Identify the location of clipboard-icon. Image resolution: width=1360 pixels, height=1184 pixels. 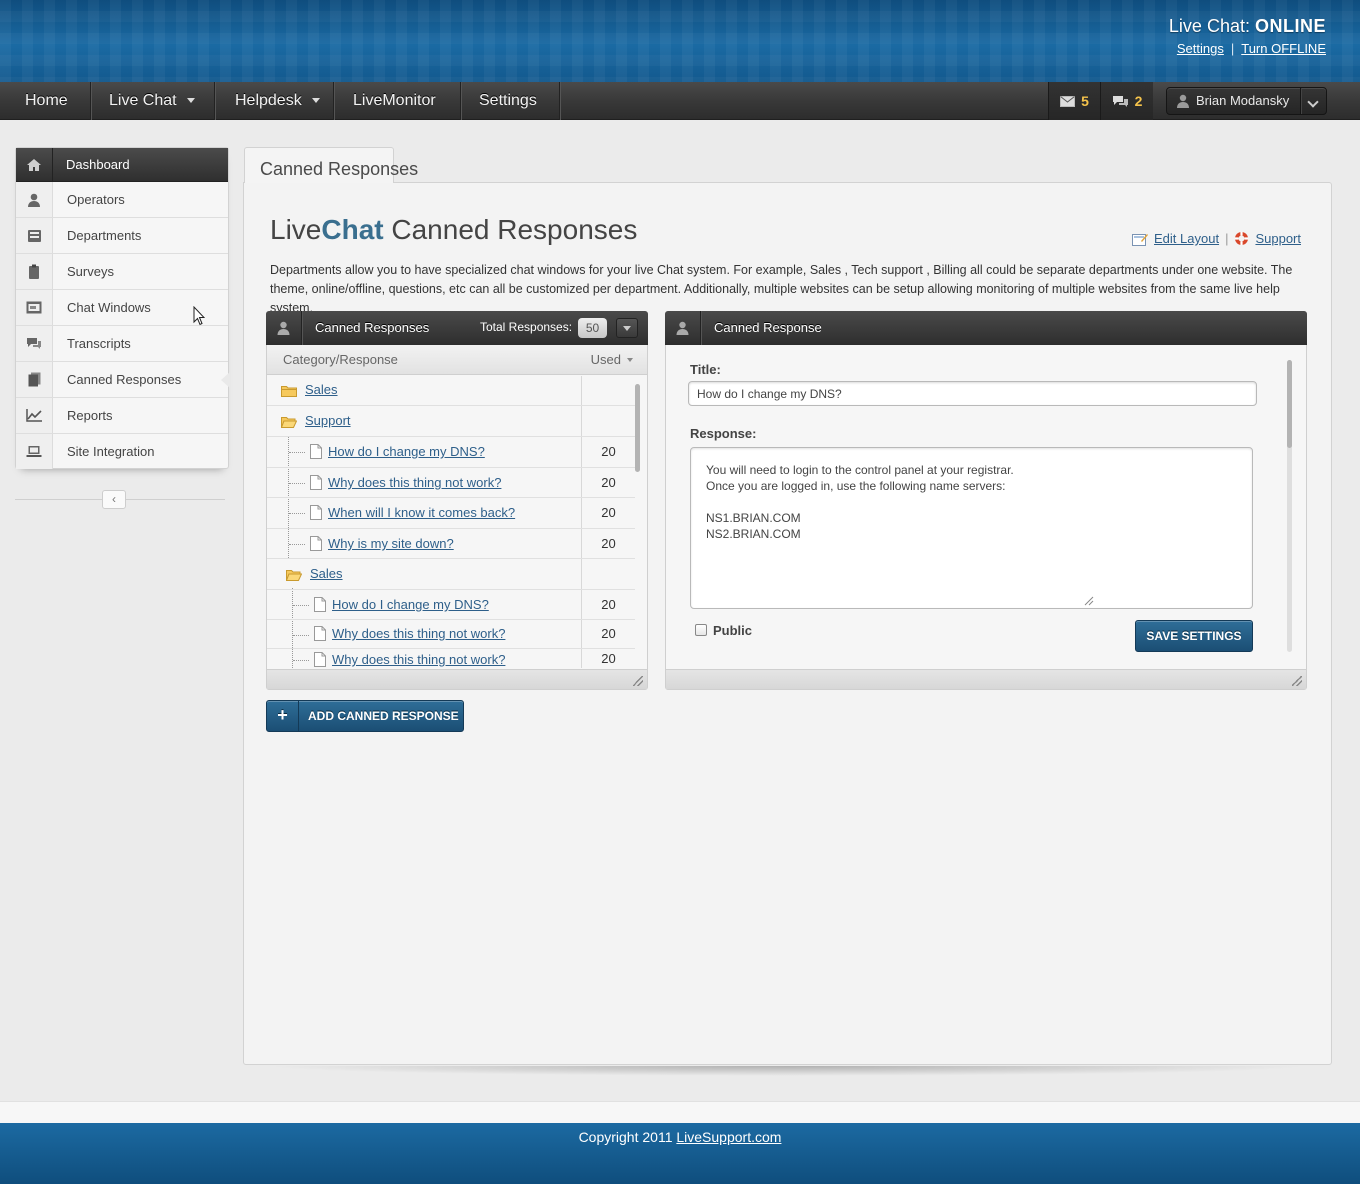
(34, 271).